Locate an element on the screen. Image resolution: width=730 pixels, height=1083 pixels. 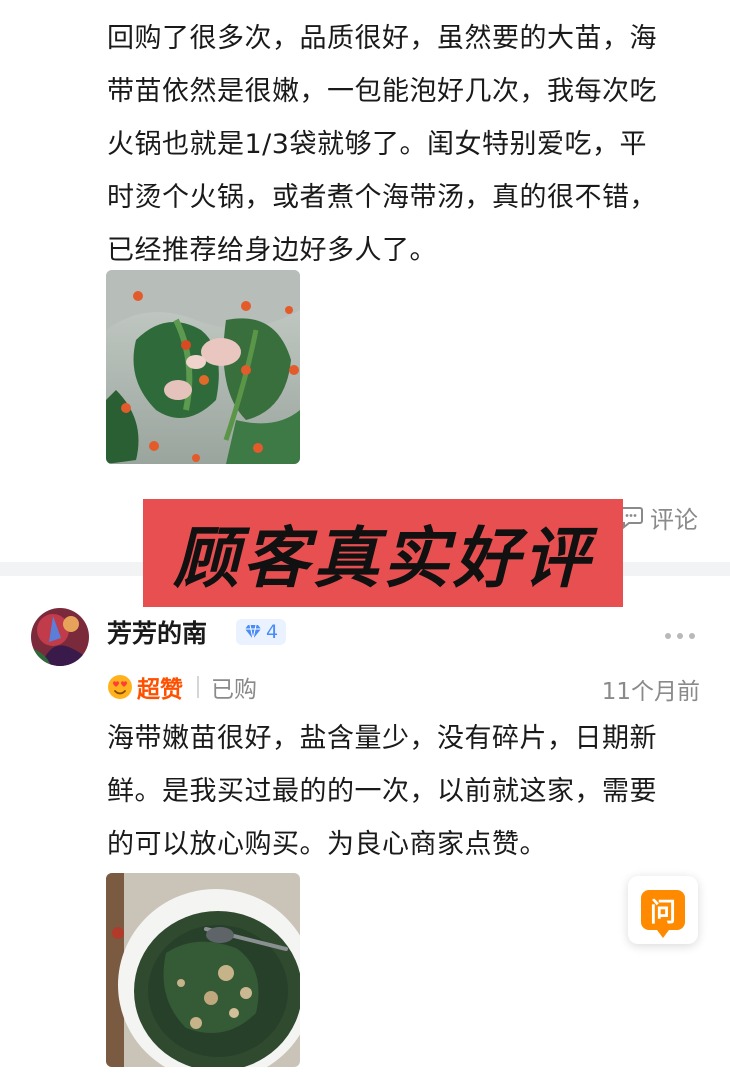
review-time: 11个月前 is located at coordinates (650, 692).